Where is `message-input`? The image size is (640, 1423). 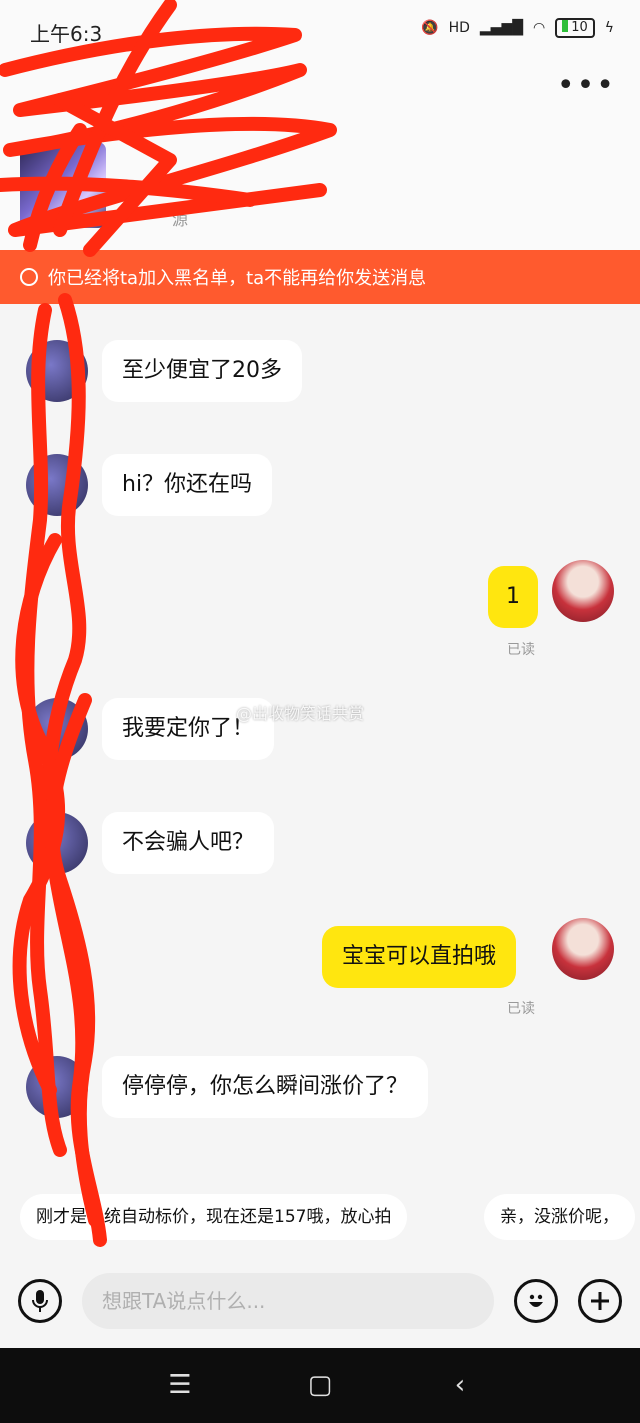
message-input is located at coordinates (288, 1301).